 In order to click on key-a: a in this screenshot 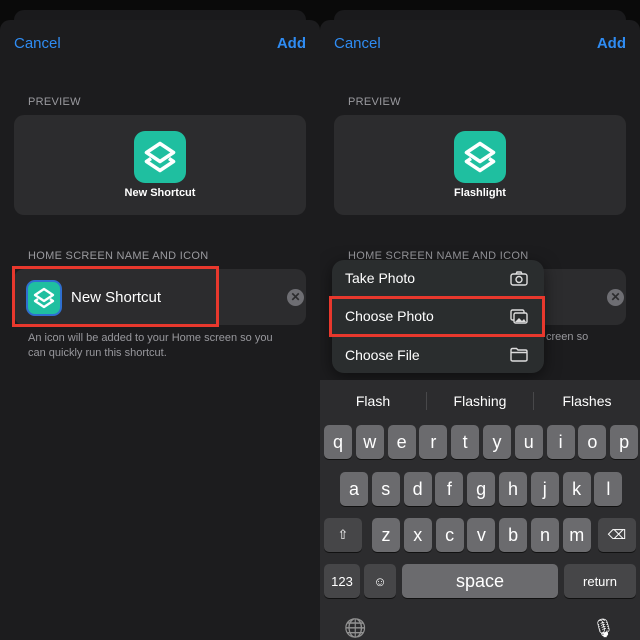, I will do `click(354, 489)`.